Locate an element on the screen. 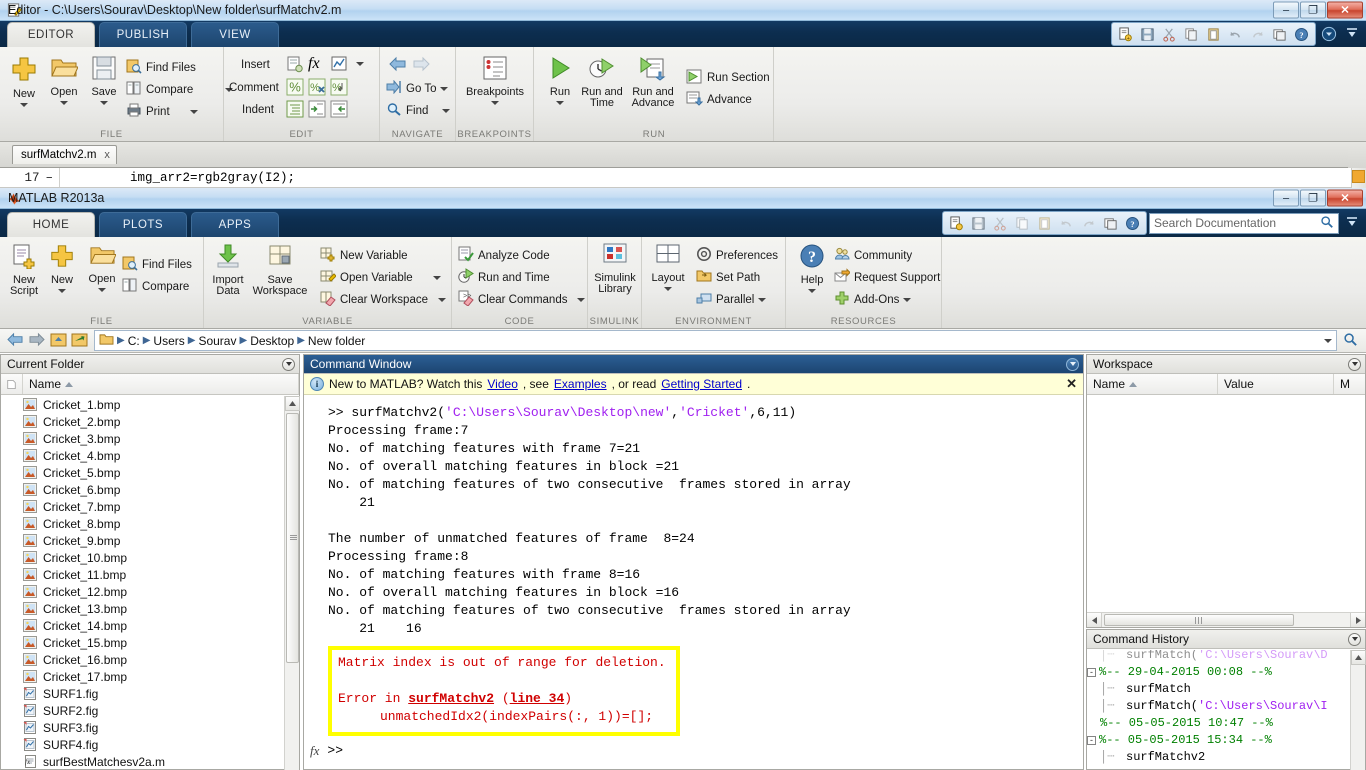  uncomment-icon: % is located at coordinates (317, 88).